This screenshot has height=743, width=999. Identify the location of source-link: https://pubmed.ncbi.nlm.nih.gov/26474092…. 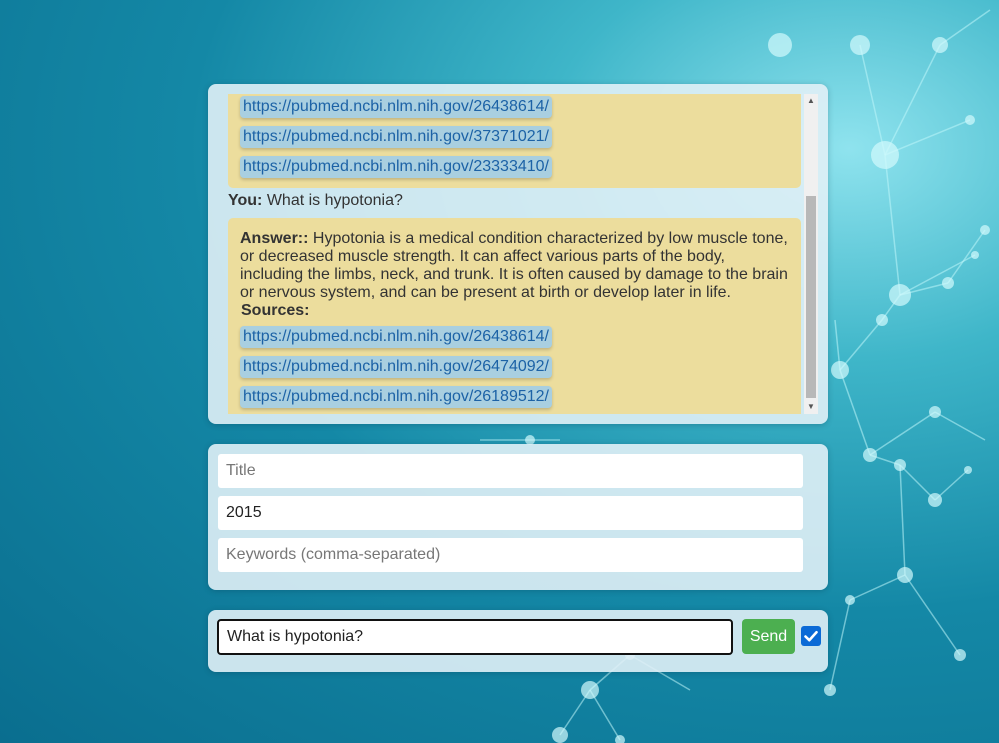
(514, 369).